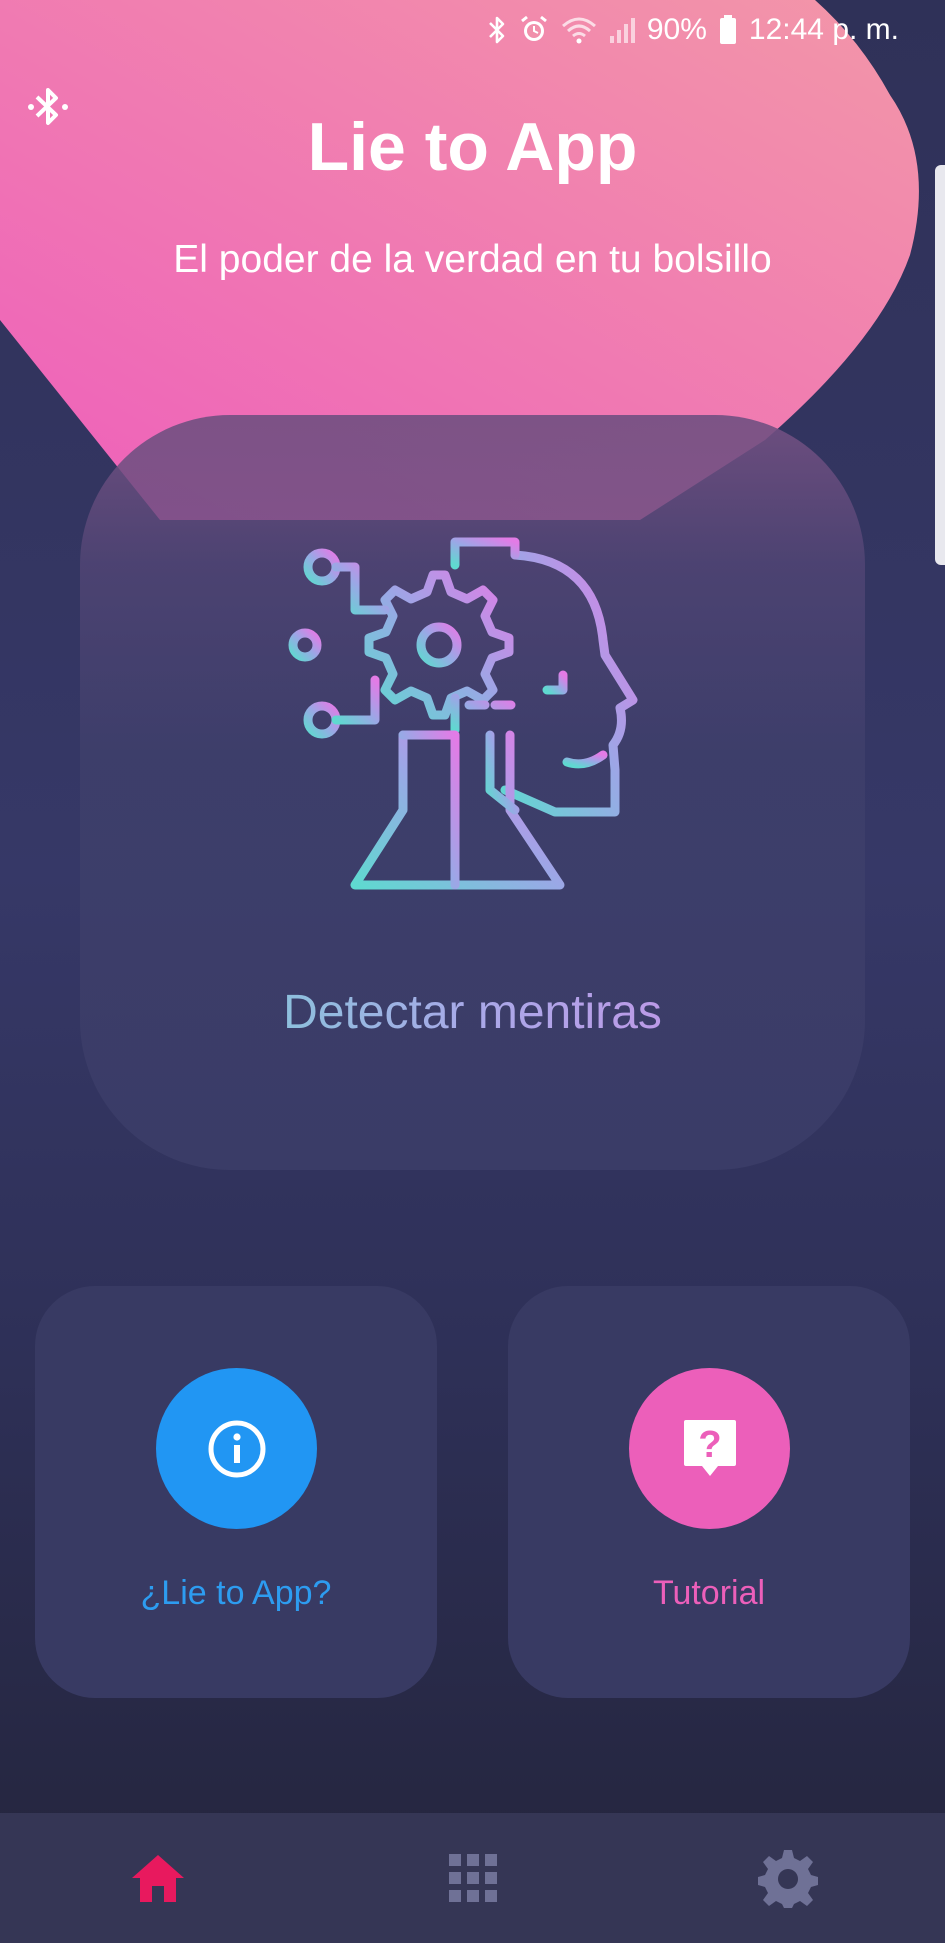 The image size is (945, 1943). Describe the element at coordinates (472, 147) in the screenshot. I see `app-title: Lie to App` at that location.